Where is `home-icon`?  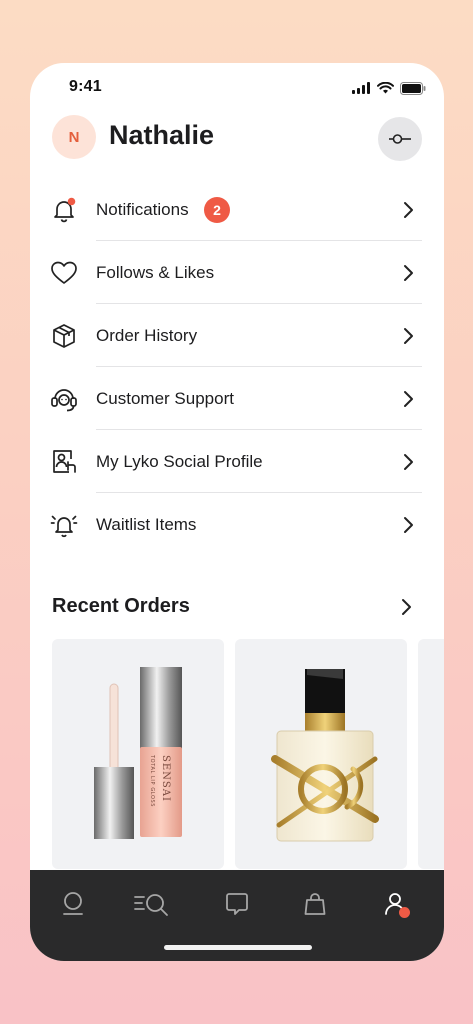
home-icon is located at coordinates (73, 903).